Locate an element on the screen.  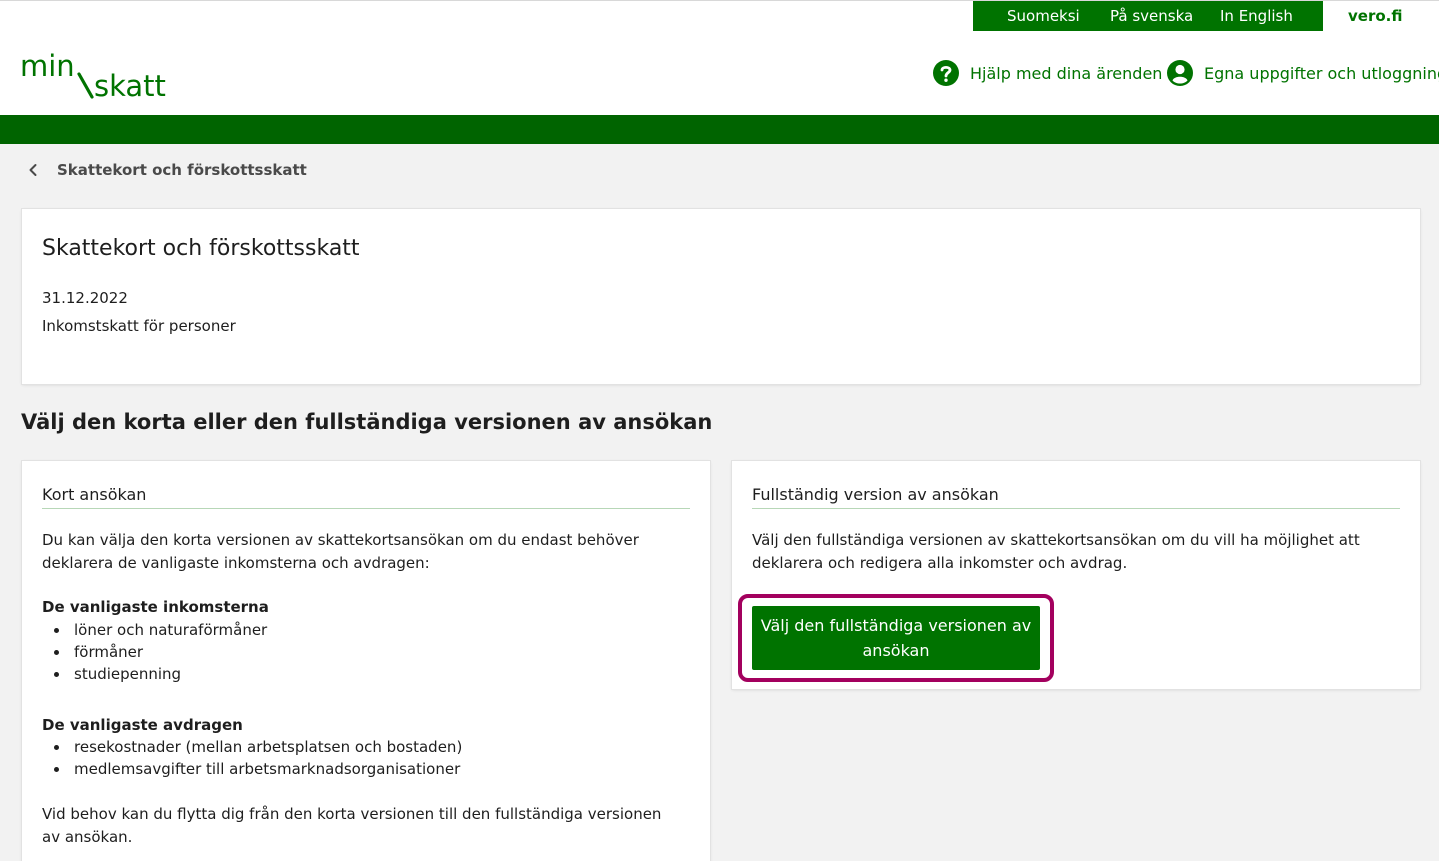
list-item: löner och naturaförmåner is located at coordinates (160, 630).